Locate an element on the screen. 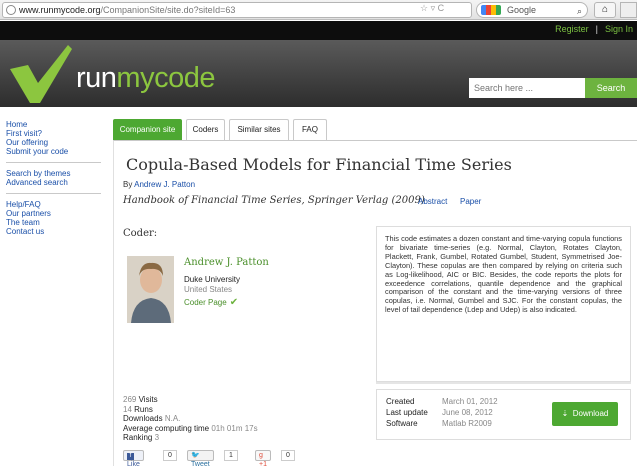 The height and width of the screenshot is (469, 637). author-link: Andrew J. Patton is located at coordinates (164, 184).